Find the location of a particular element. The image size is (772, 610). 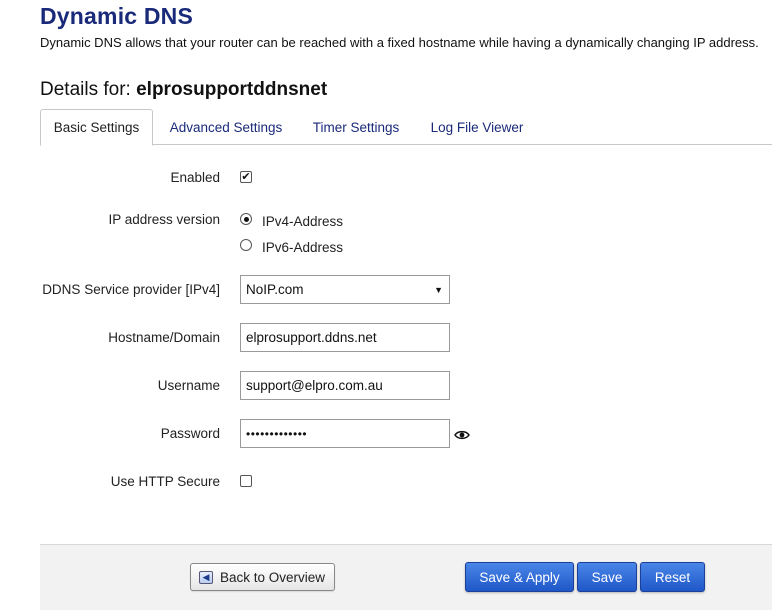

eye-icon is located at coordinates (462, 435).